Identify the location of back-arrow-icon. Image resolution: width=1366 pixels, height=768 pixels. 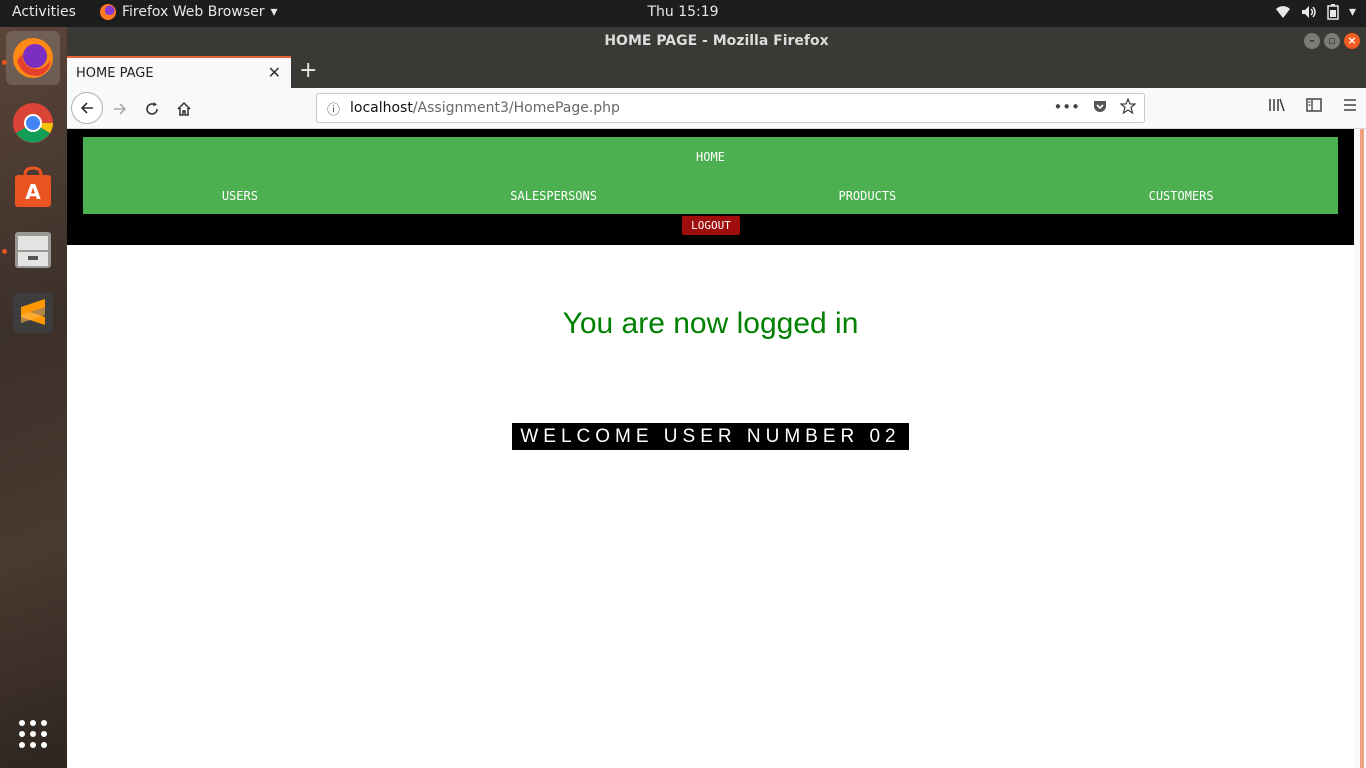
(86, 108).